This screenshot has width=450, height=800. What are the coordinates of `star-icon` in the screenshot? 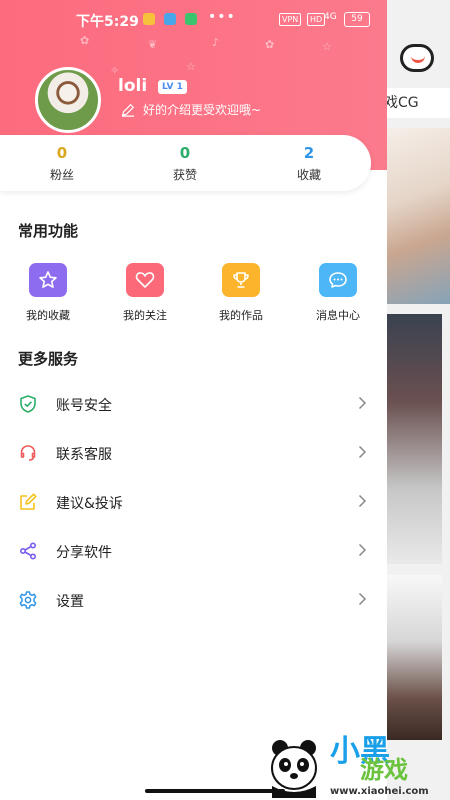 It's located at (48, 280).